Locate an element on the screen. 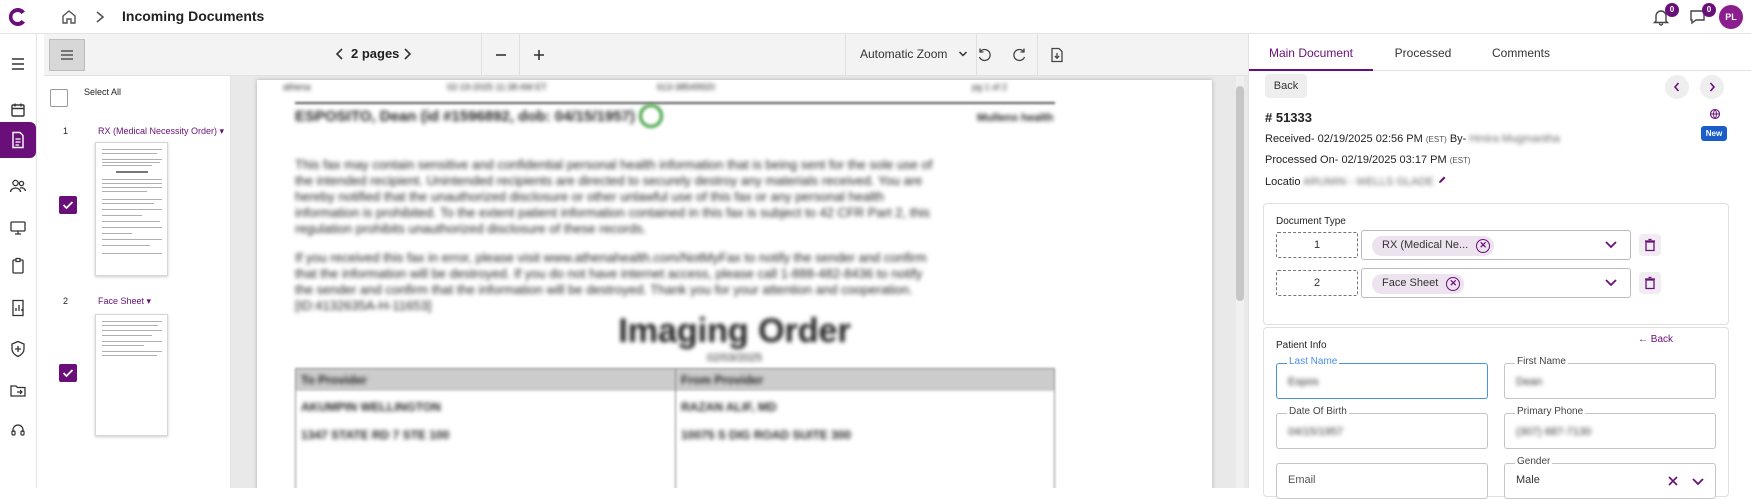 The image size is (1751, 499). clipboard-icon is located at coordinates (18, 265).